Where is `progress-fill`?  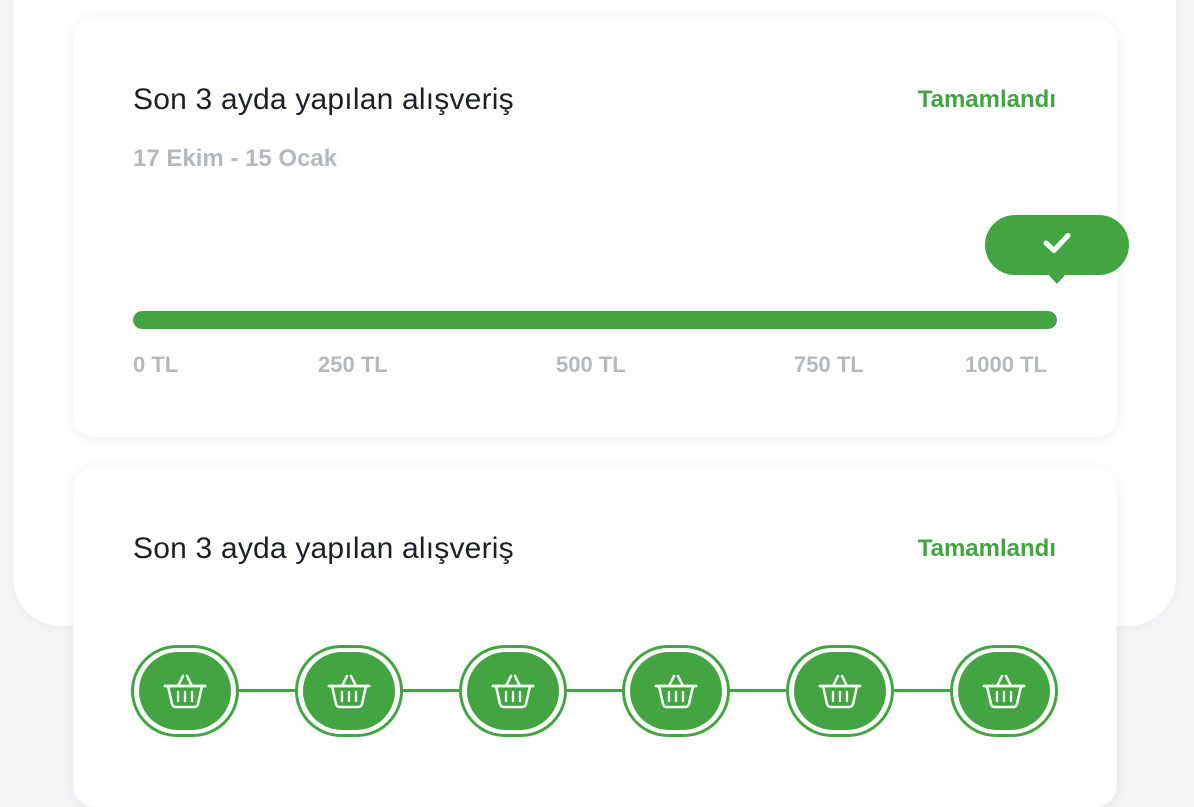
progress-fill is located at coordinates (595, 320).